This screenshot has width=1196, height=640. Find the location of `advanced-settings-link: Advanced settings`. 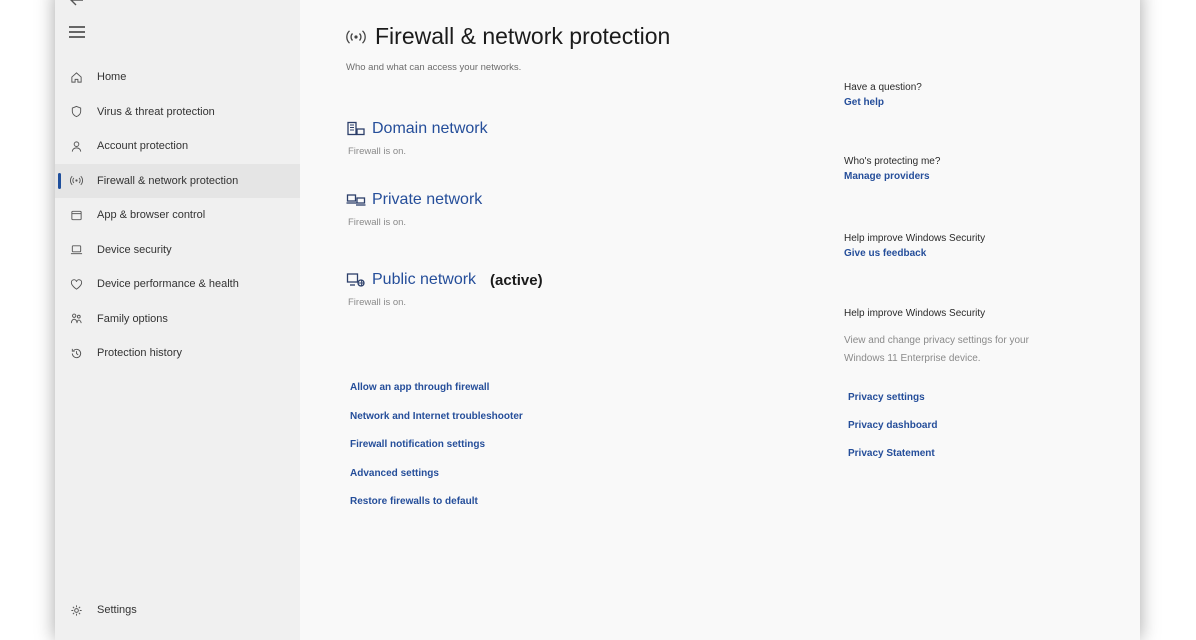

advanced-settings-link: Advanced settings is located at coordinates (436, 482).